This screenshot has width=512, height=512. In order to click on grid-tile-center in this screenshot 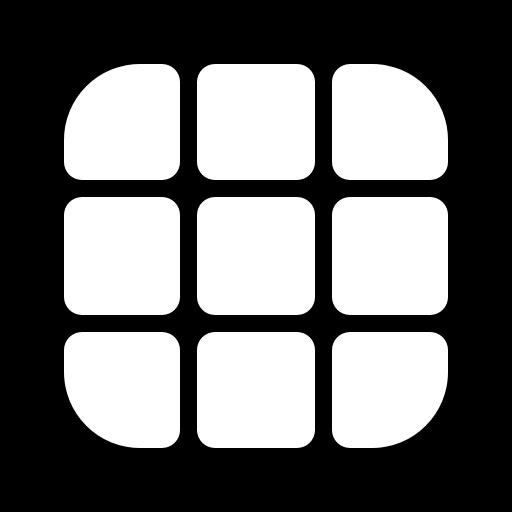, I will do `click(256, 256)`.